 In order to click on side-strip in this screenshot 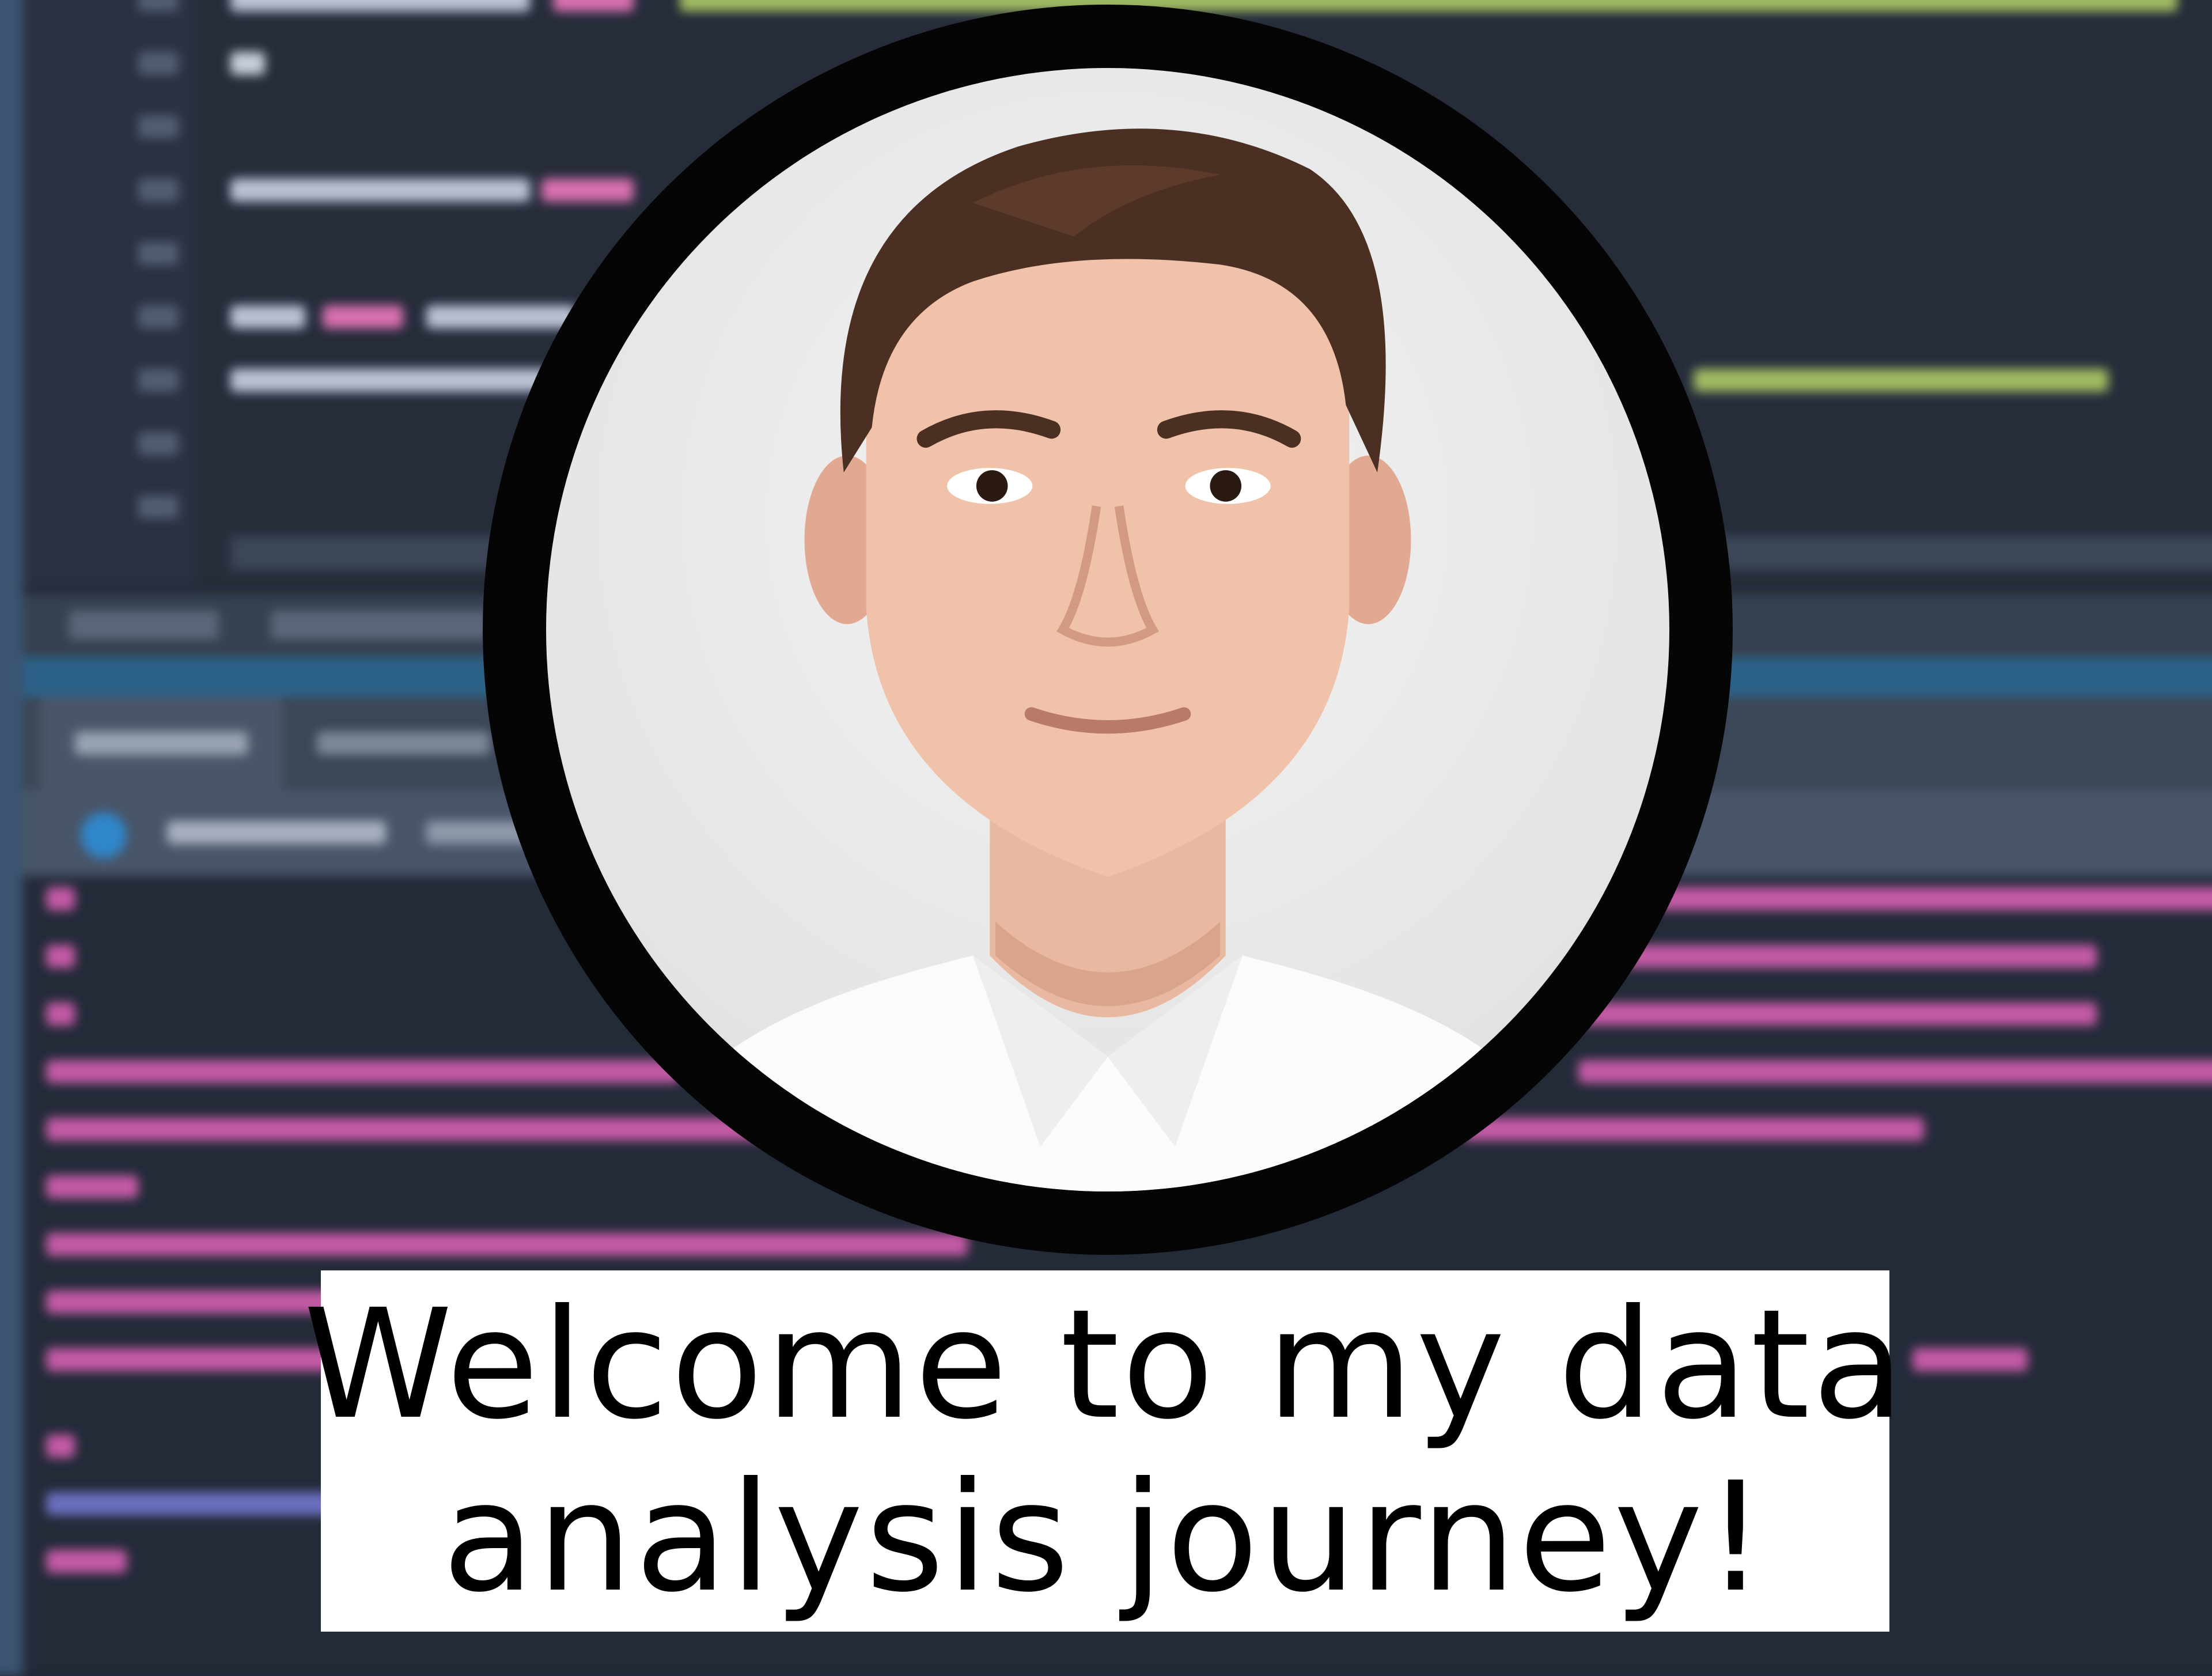, I will do `click(11, 838)`.